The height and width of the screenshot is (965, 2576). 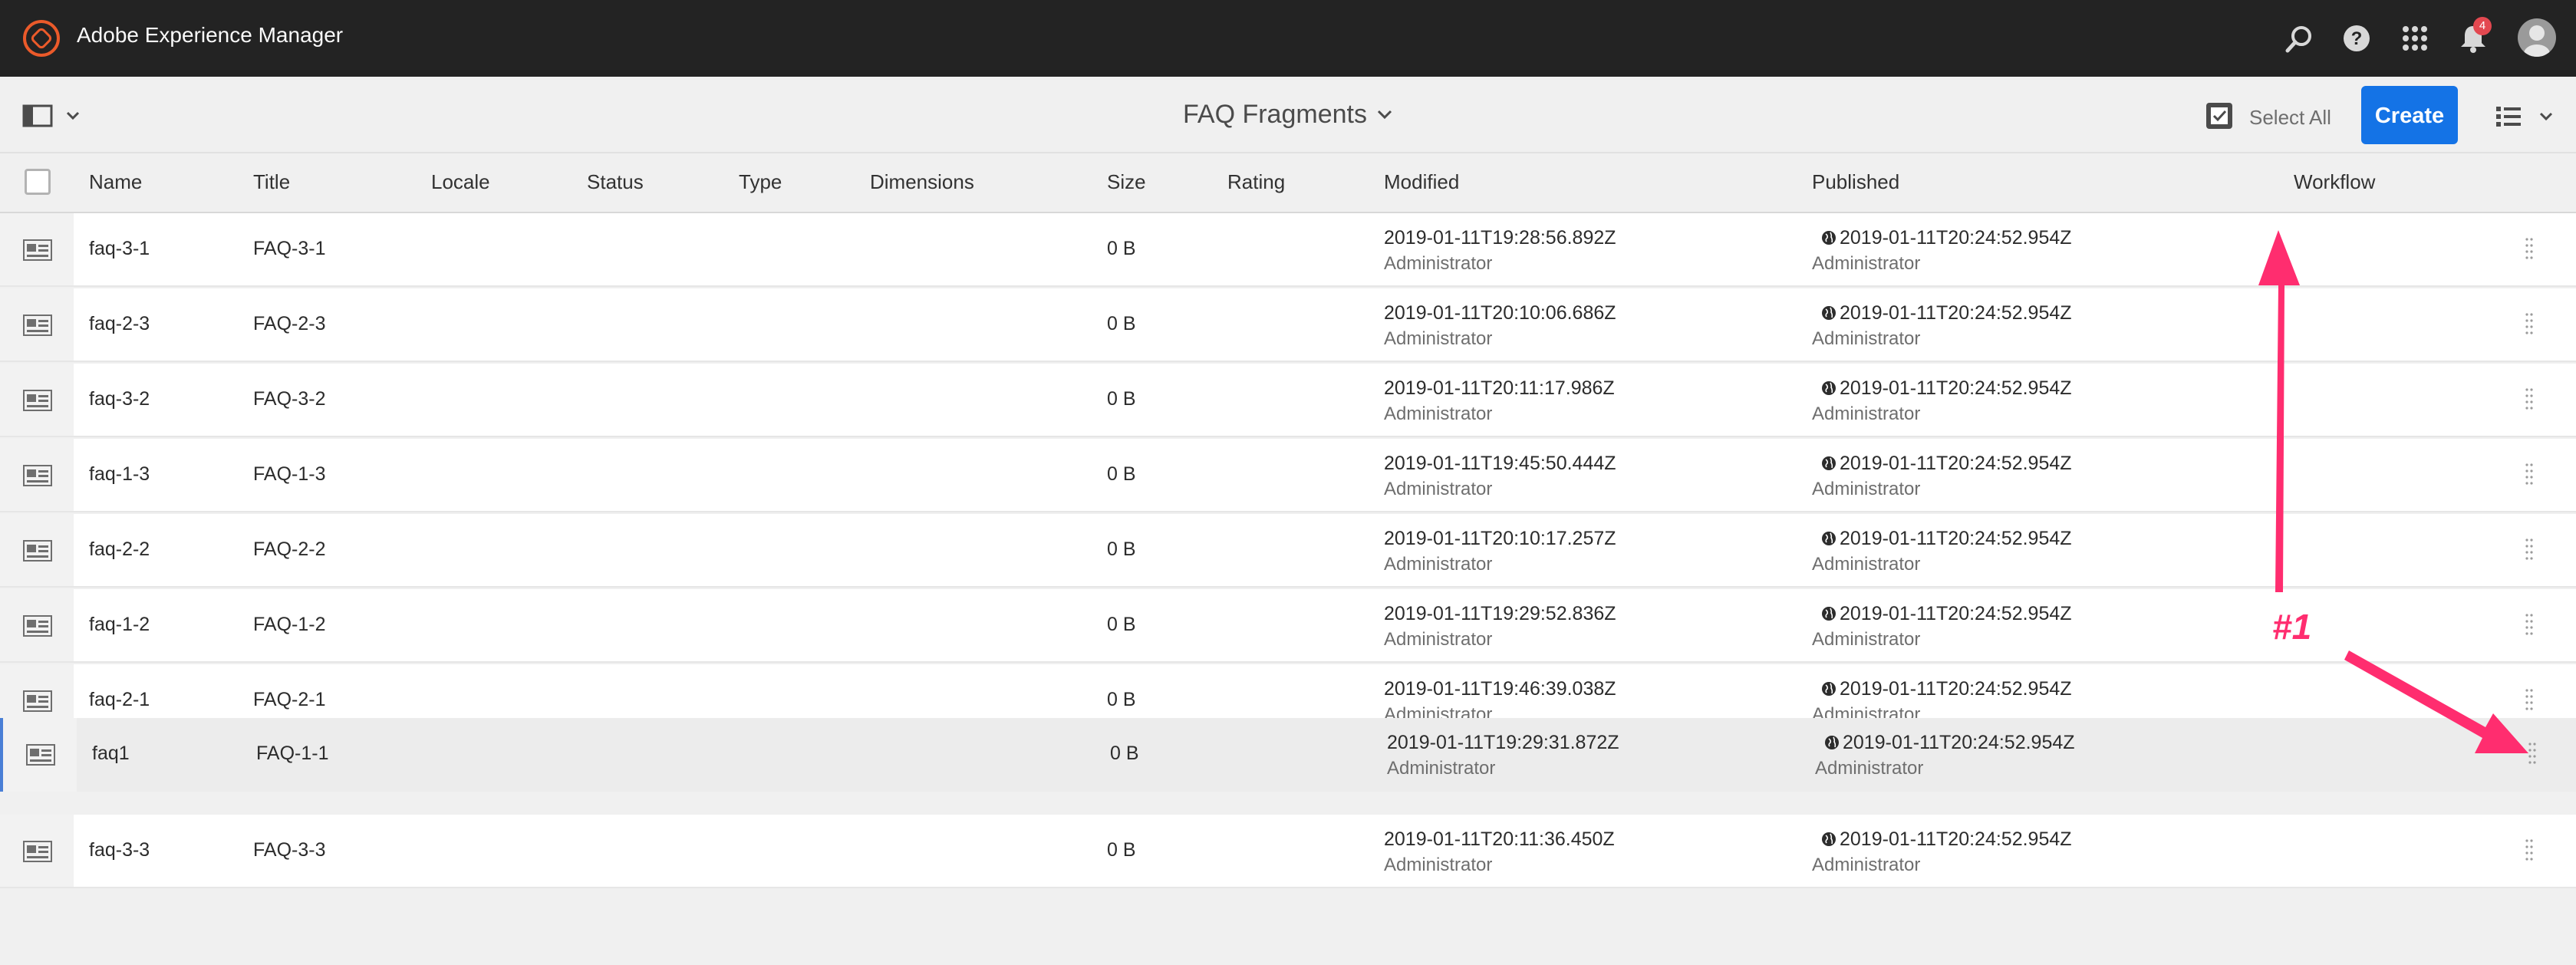 What do you see at coordinates (119, 399) in the screenshot?
I see `cell-name: faq-3-2` at bounding box center [119, 399].